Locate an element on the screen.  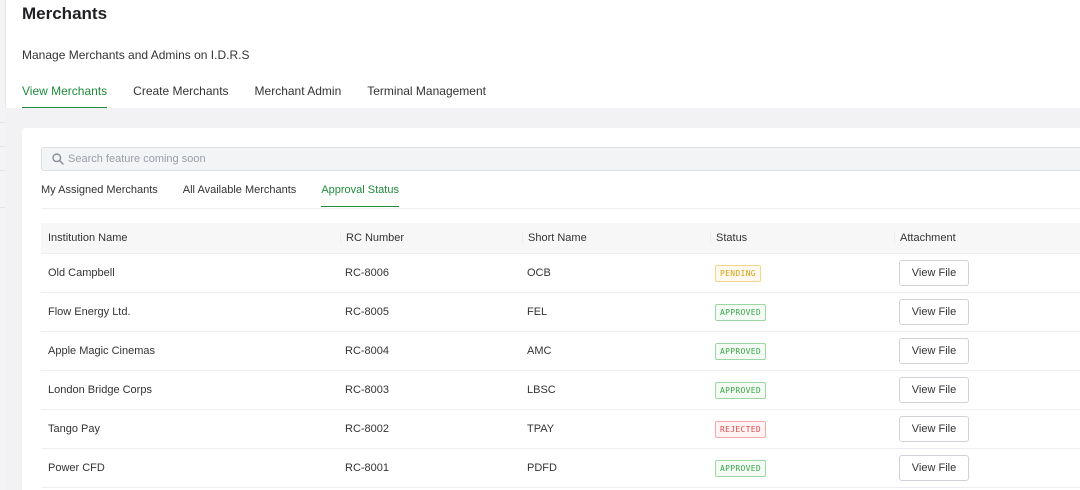
short-name: TPAY is located at coordinates (541, 429).